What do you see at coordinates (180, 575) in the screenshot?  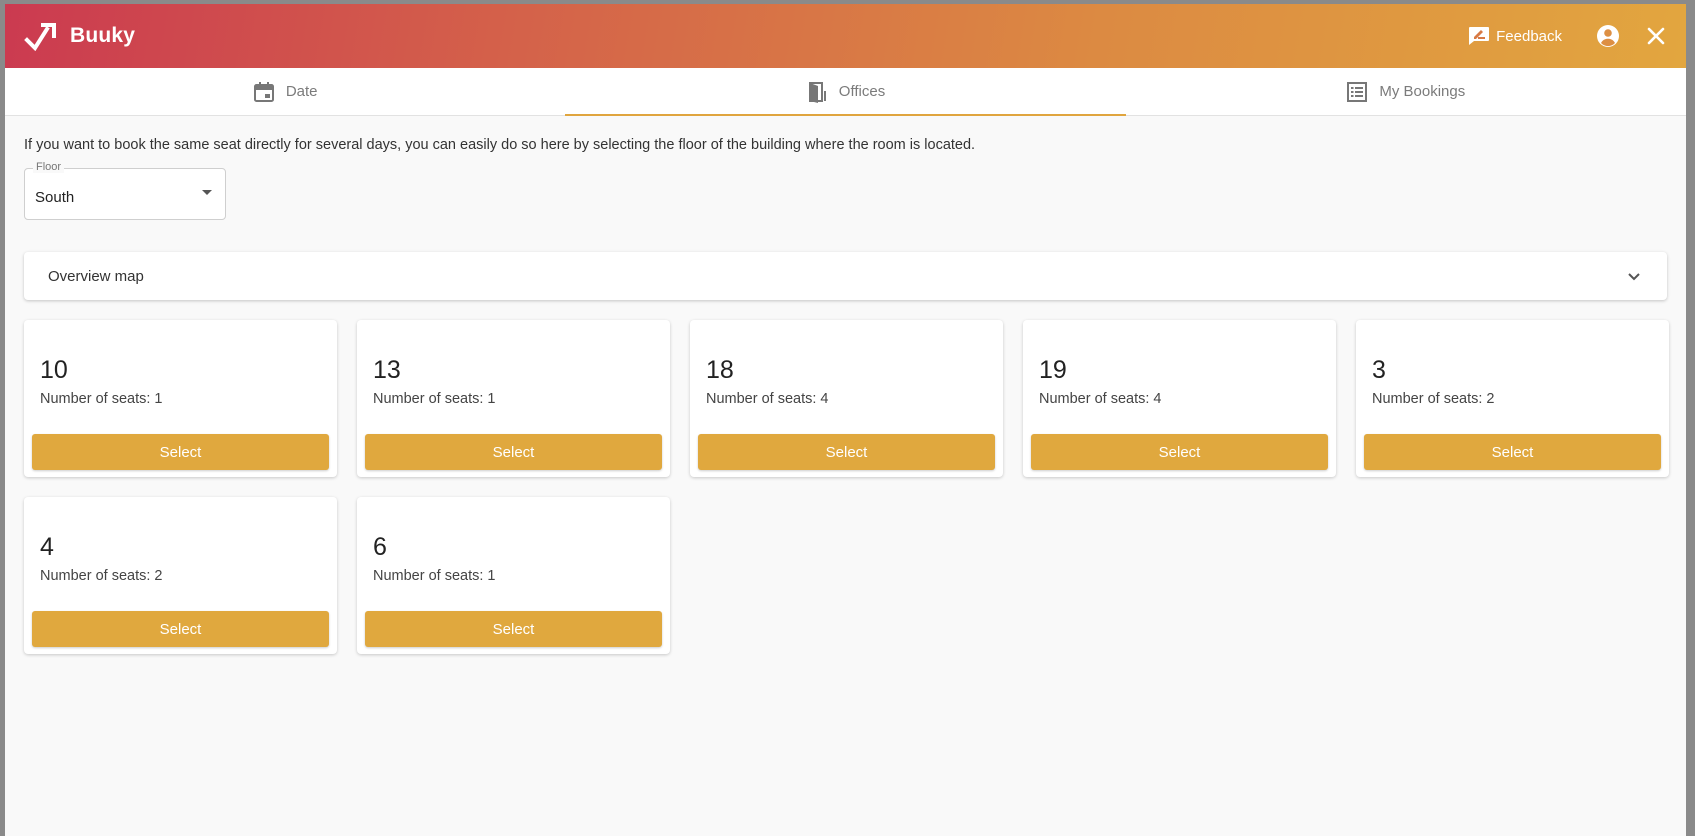 I see `room-card: 4 Number of seats: 2 Select` at bounding box center [180, 575].